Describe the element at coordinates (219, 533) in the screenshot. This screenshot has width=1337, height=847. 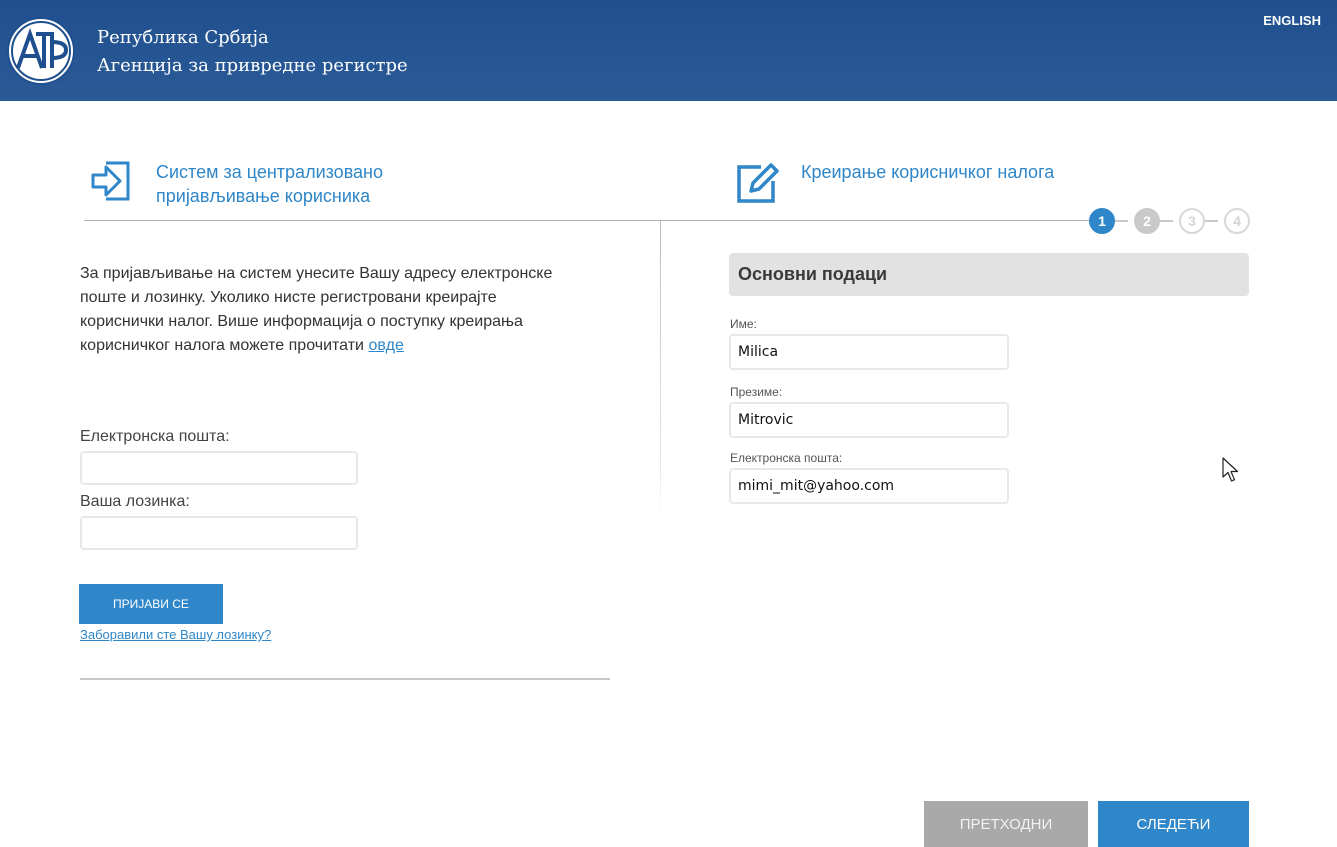
I see `login-password-input` at that location.